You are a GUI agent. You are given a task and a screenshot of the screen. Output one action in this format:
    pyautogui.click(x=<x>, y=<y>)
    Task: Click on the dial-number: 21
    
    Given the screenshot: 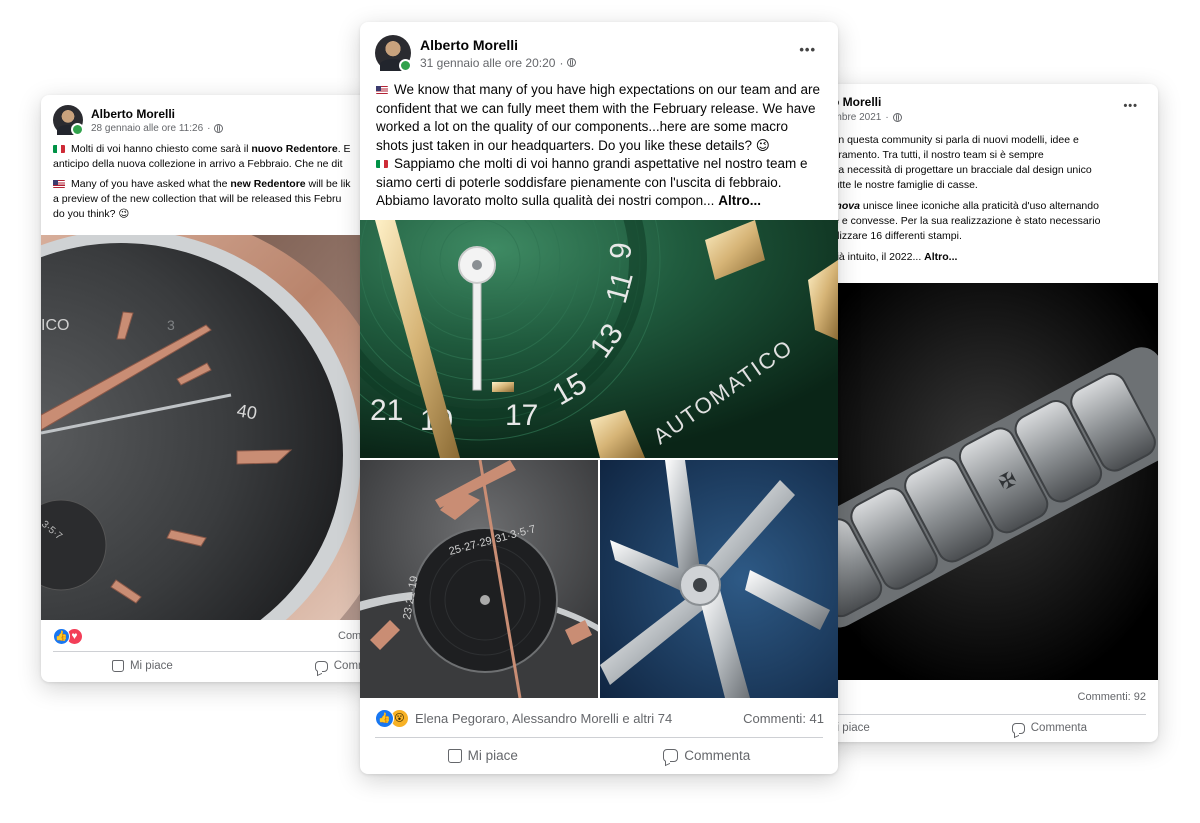 What is the action you would take?
    pyautogui.click(x=386, y=410)
    